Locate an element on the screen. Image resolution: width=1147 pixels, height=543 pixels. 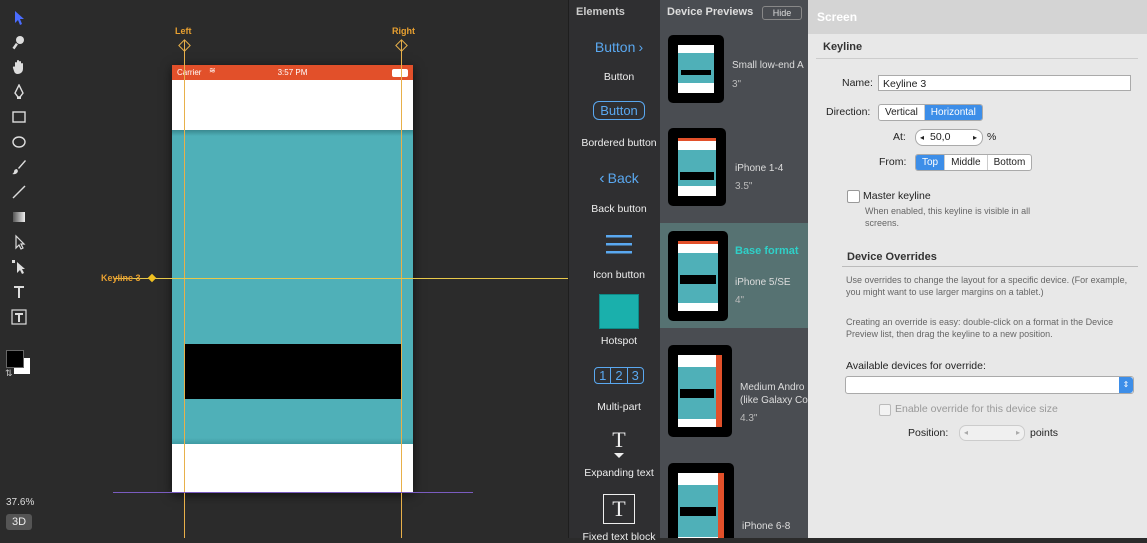
keyline-3-handle is located at coordinates (152, 278).